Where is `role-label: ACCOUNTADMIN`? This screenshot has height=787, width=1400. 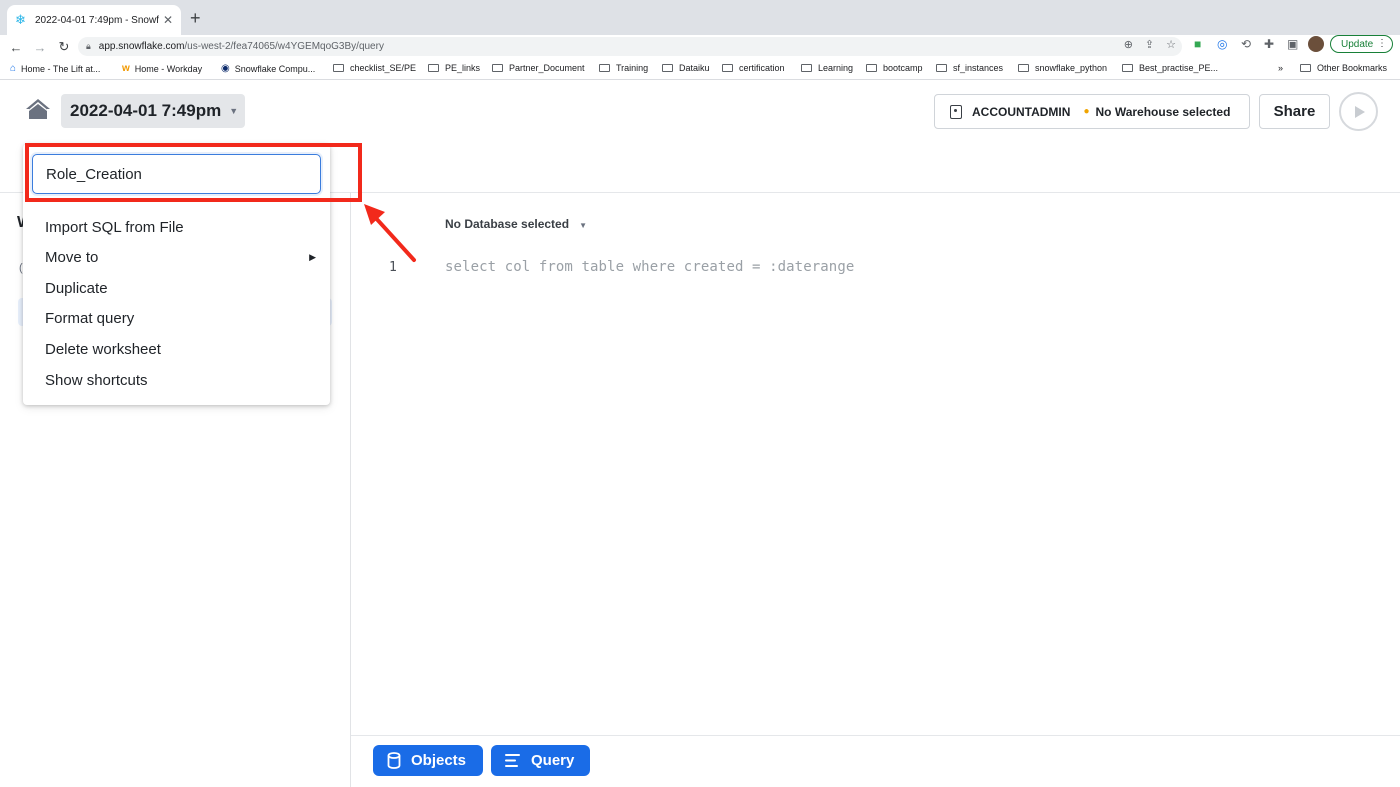
role-label: ACCOUNTADMIN is located at coordinates (1021, 111).